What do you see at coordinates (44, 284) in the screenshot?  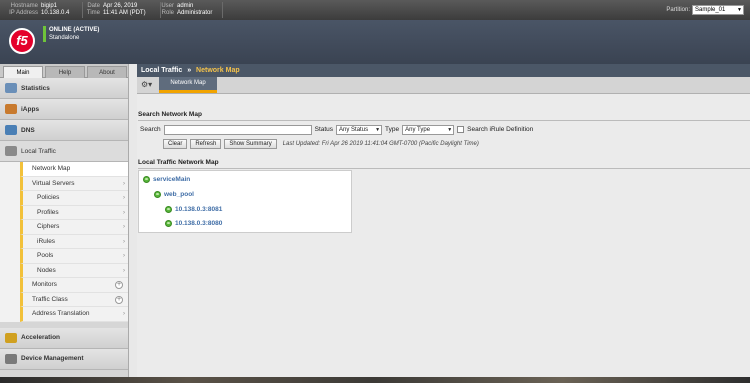 I see `sidebar-item-label: Monitors` at bounding box center [44, 284].